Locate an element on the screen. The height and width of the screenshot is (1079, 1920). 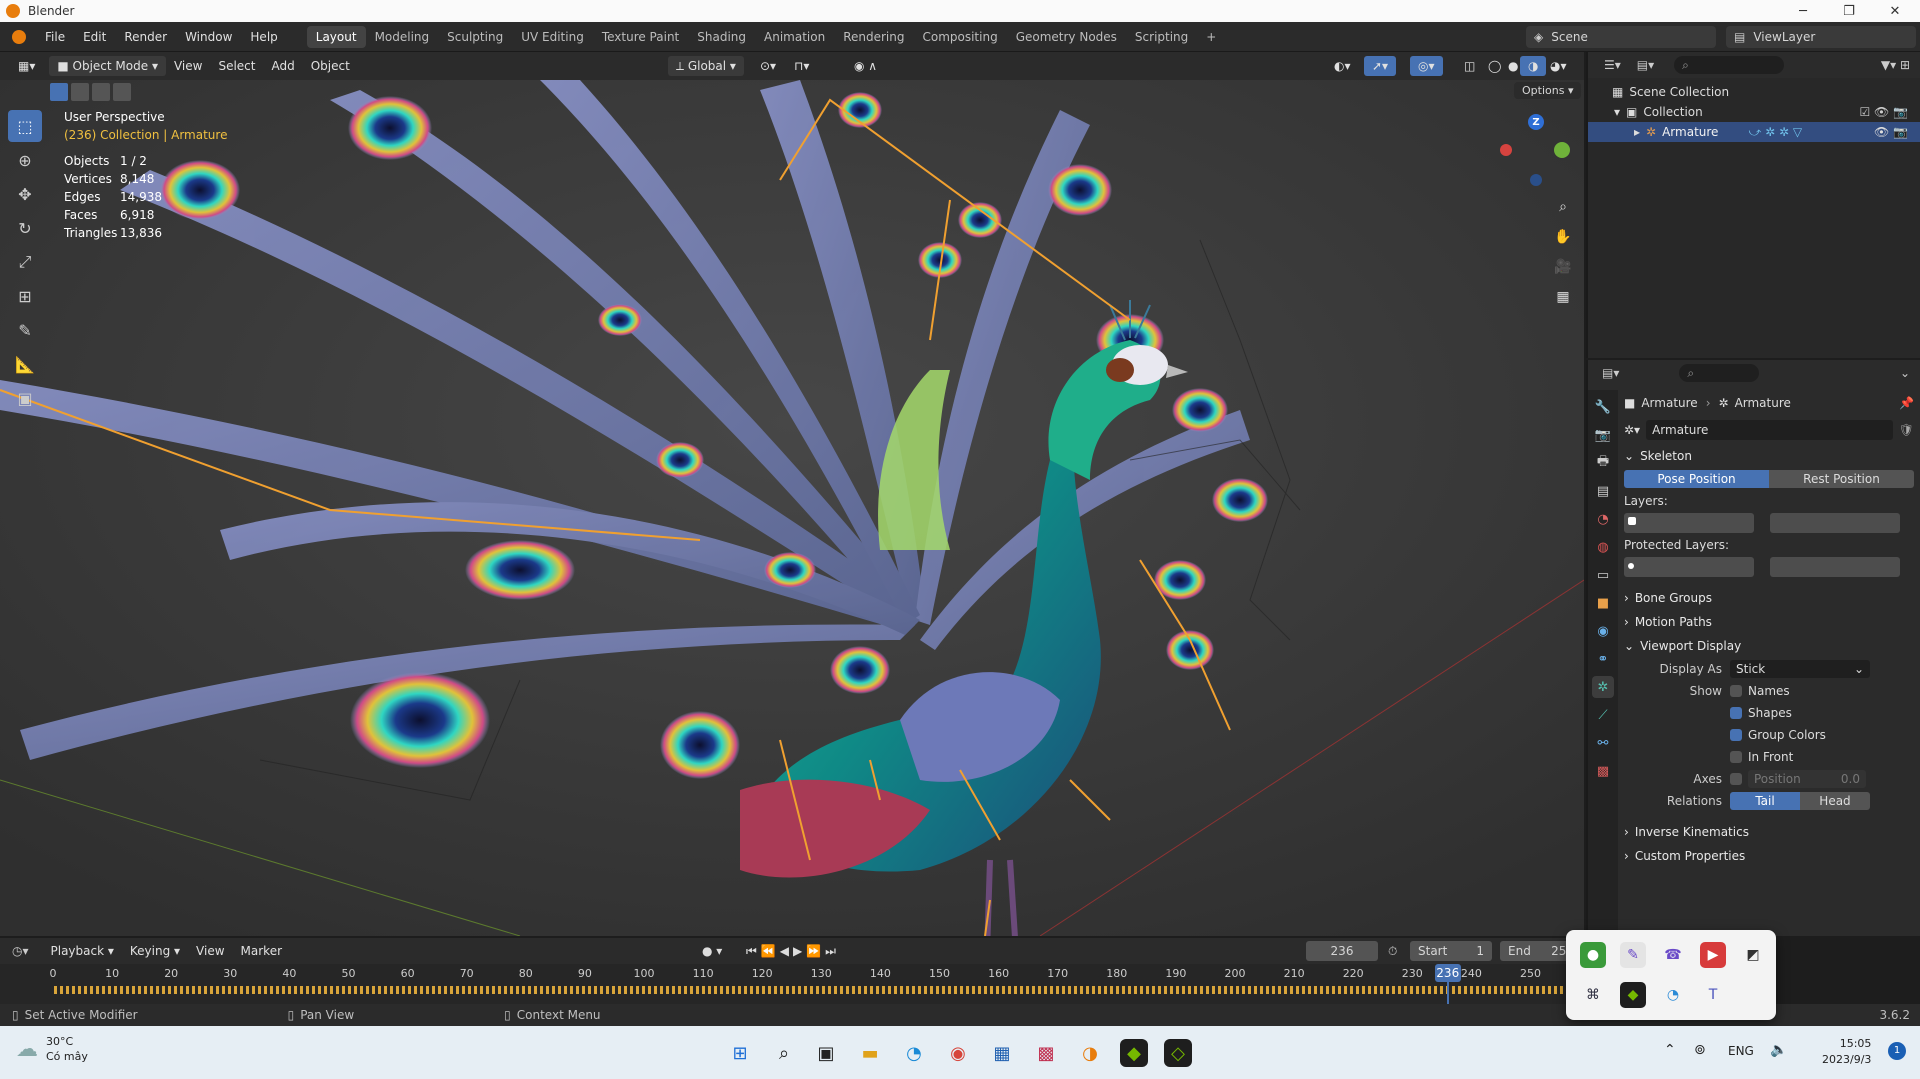
tab-geometry-nodes: Geometry Nodes is located at coordinates (1066, 37).